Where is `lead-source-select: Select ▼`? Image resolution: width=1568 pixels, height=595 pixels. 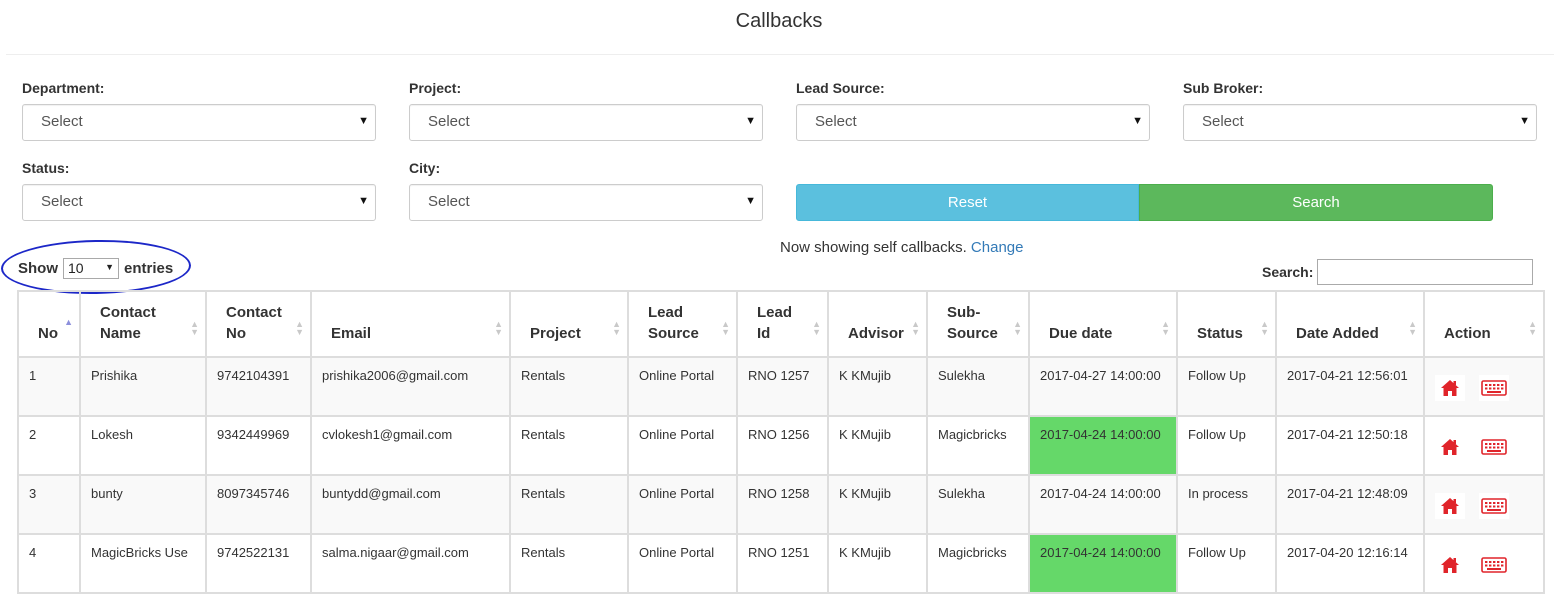 lead-source-select: Select ▼ is located at coordinates (973, 122).